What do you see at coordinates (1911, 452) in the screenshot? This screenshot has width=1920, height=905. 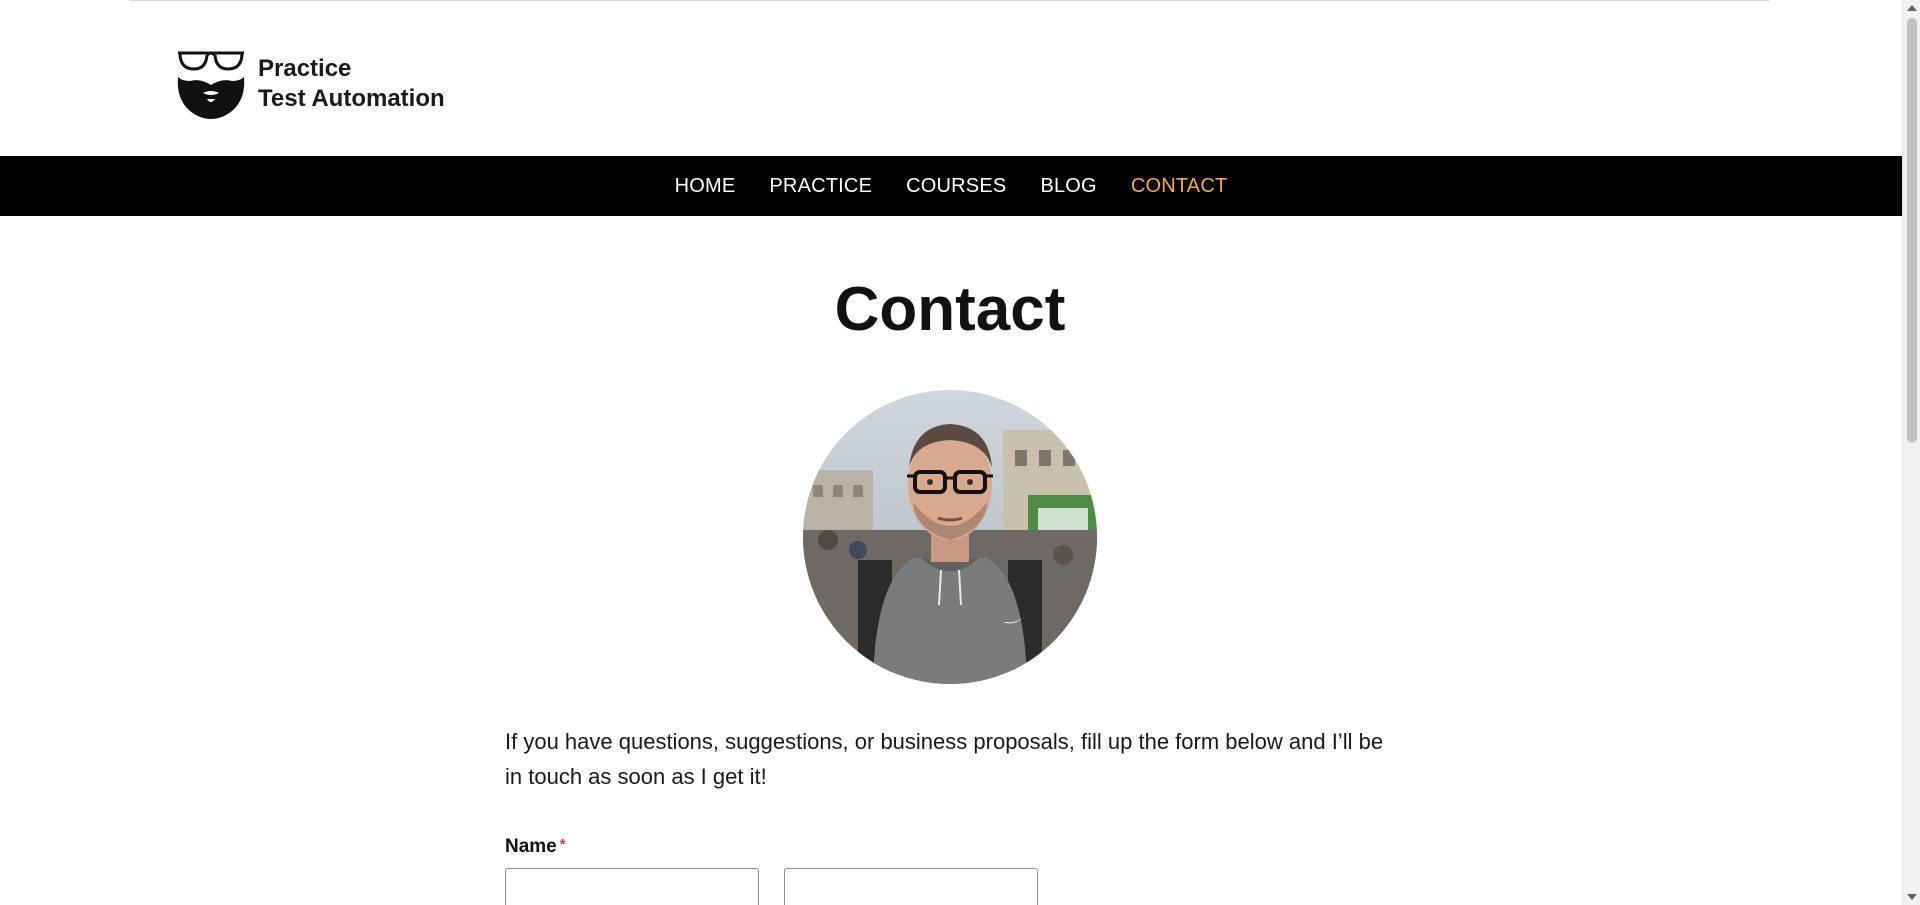 I see `vertical-scrollbar` at bounding box center [1911, 452].